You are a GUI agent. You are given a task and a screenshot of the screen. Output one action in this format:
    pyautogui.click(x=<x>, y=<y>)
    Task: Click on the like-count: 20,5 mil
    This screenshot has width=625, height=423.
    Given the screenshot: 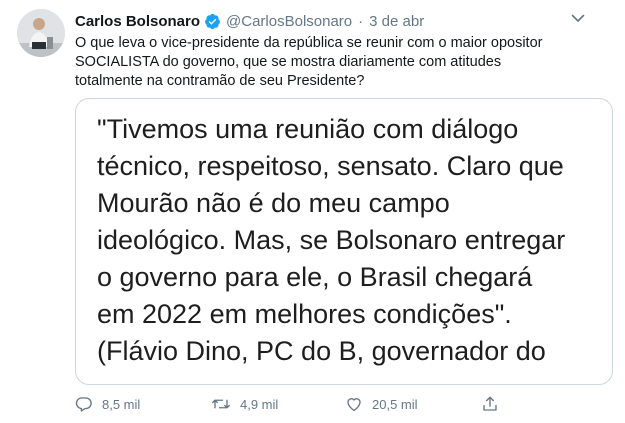 What is the action you would take?
    pyautogui.click(x=395, y=404)
    